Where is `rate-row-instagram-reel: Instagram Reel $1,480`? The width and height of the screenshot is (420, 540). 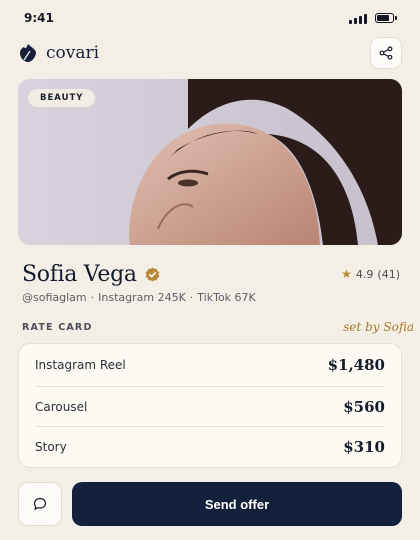
rate-row-instagram-reel: Instagram Reel $1,480 is located at coordinates (210, 365).